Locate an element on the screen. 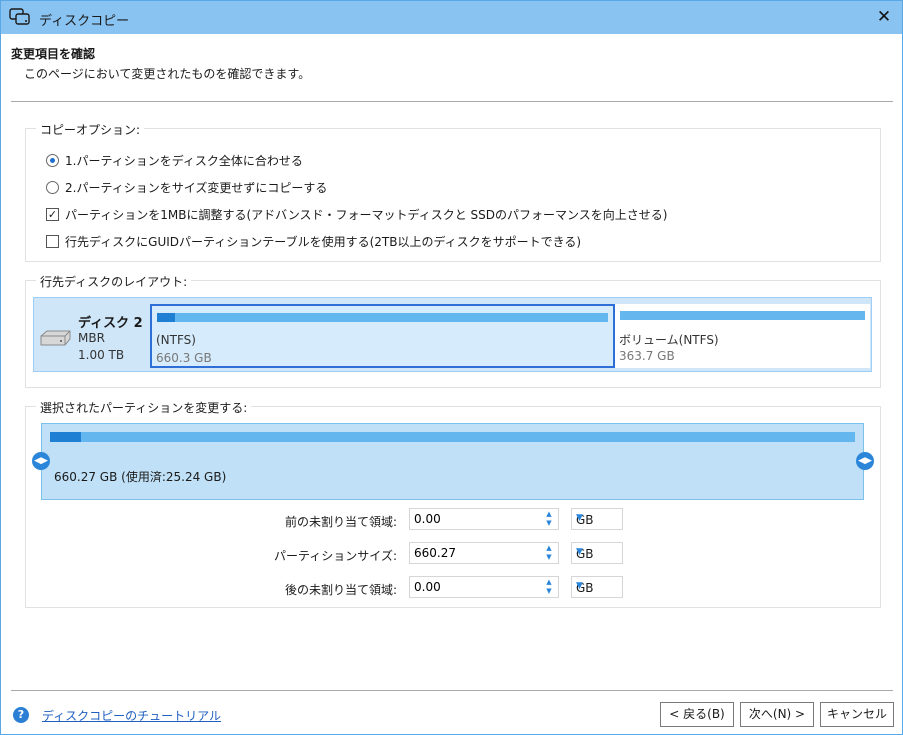 The height and width of the screenshot is (735, 903). disk-copy-icon is located at coordinates (19, 16).